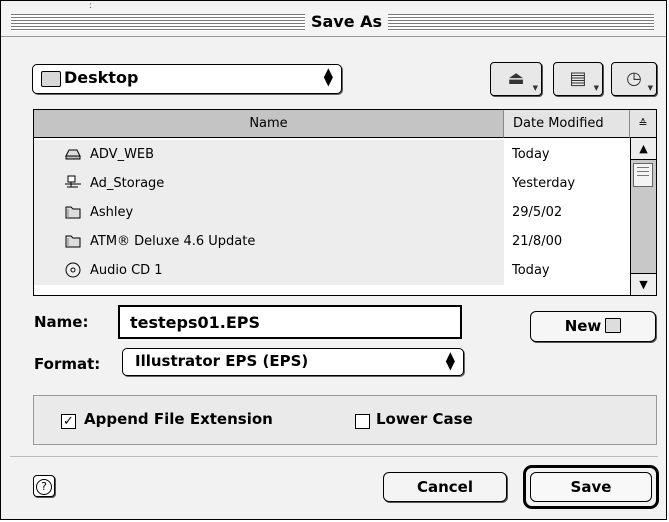 This screenshot has width=669, height=522. What do you see at coordinates (643, 175) in the screenshot?
I see `scroll-thumb` at bounding box center [643, 175].